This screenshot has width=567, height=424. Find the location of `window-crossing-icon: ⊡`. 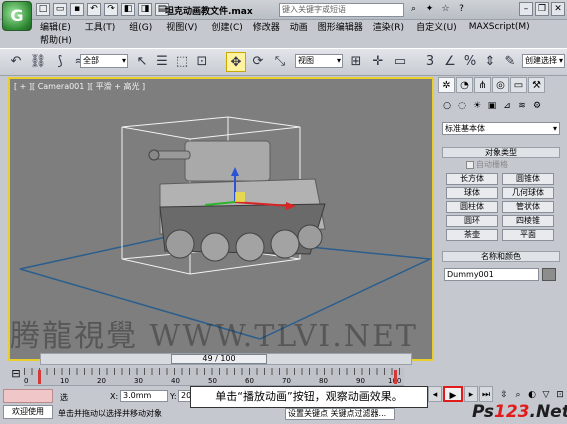

window-crossing-icon: ⊡ is located at coordinates (202, 62).